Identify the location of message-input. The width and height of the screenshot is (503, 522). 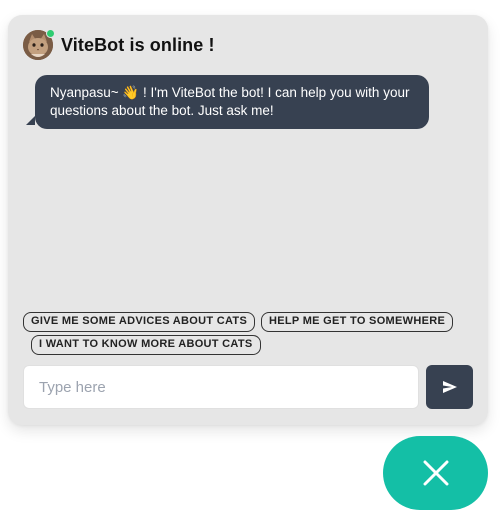
(221, 387).